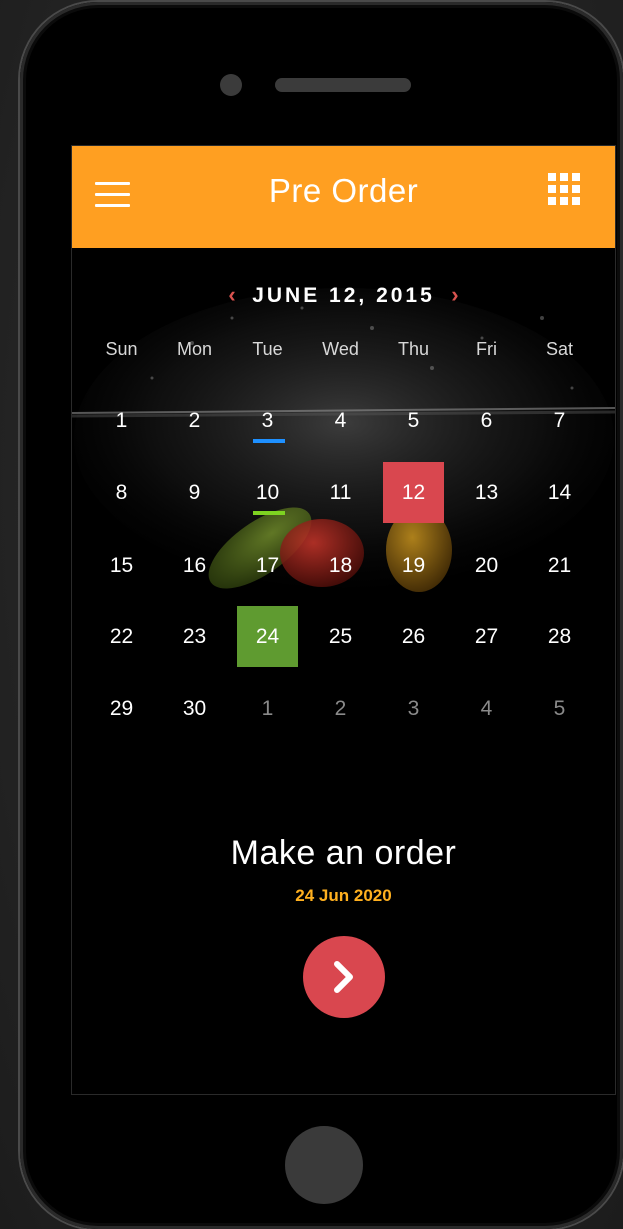 This screenshot has height=1229, width=623. What do you see at coordinates (559, 492) in the screenshot?
I see `calendar-day: 14` at bounding box center [559, 492].